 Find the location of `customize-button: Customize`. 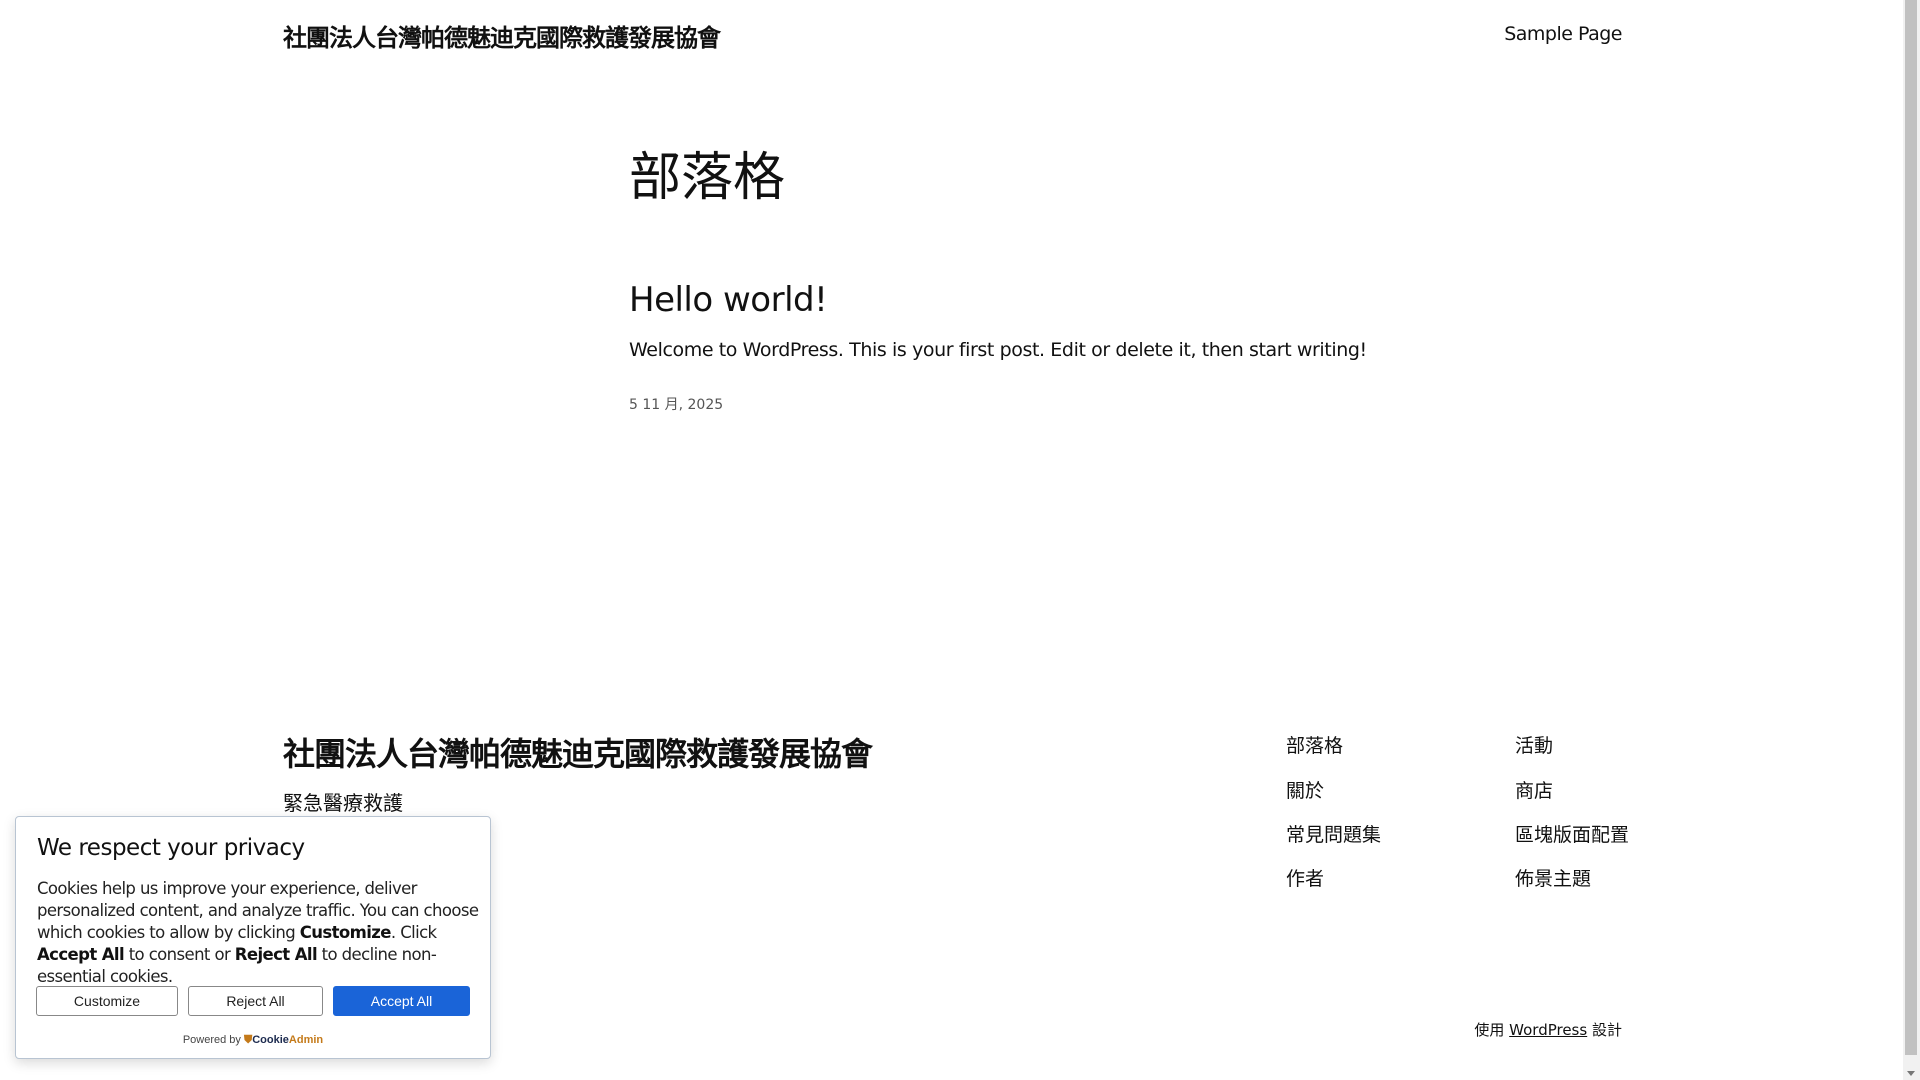

customize-button: Customize is located at coordinates (107, 1001).